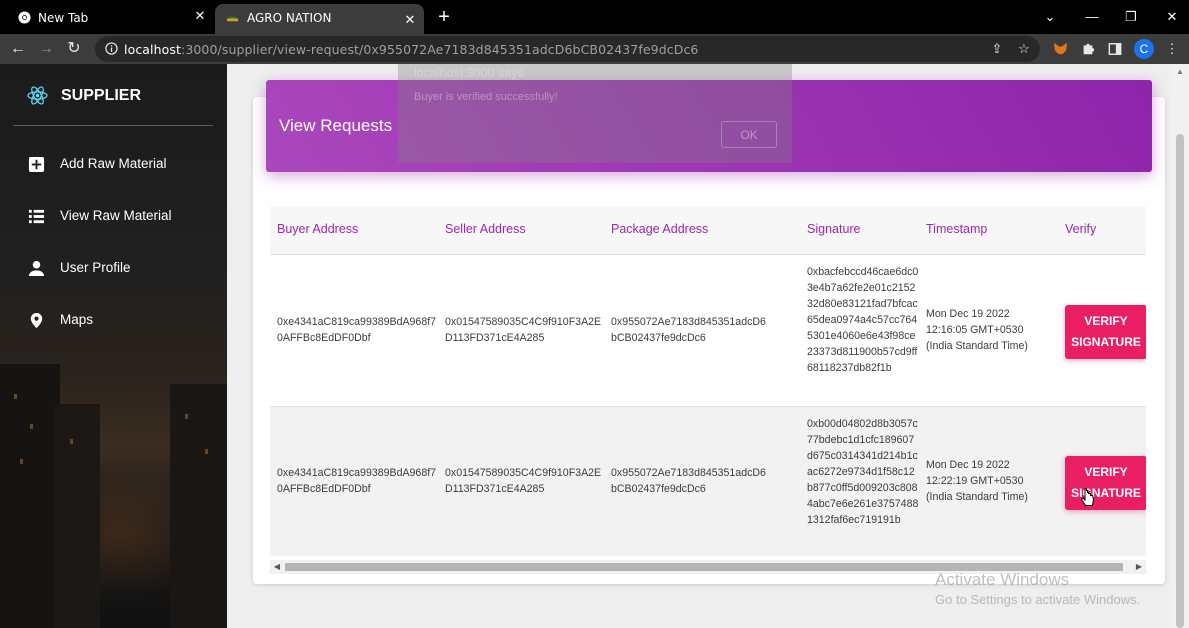 This screenshot has width=1189, height=628. Describe the element at coordinates (834, 229) in the screenshot. I see `column-header-signature: Signature` at that location.